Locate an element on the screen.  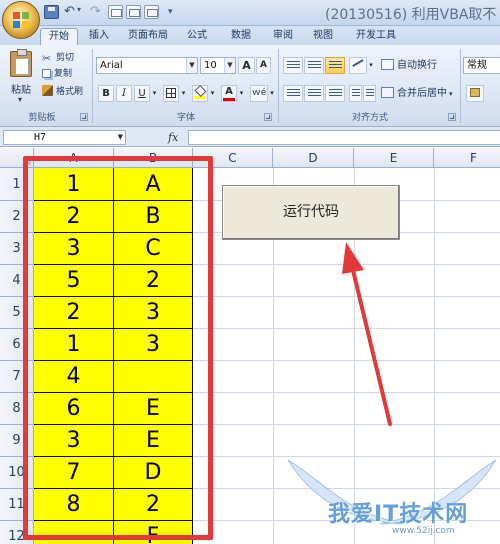
tab-formulas: 公式 is located at coordinates (197, 36).